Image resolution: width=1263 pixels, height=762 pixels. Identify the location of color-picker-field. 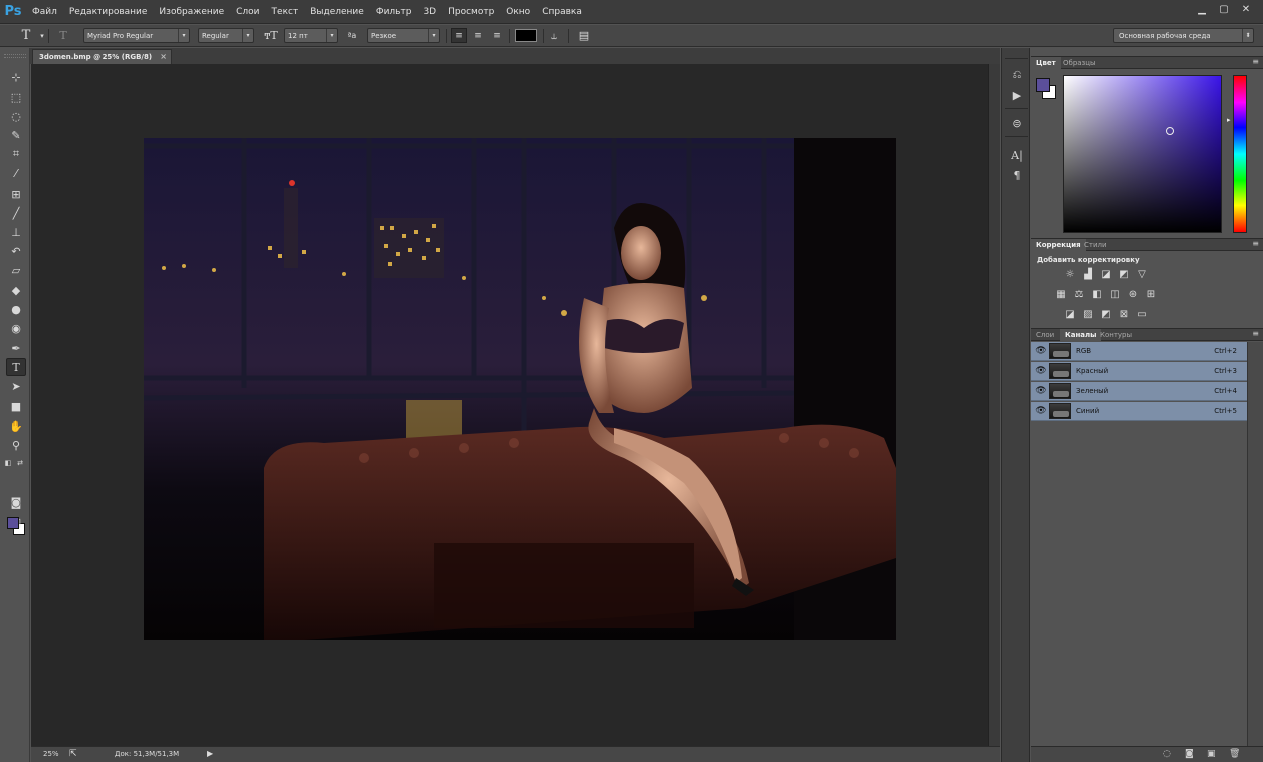
(1142, 154).